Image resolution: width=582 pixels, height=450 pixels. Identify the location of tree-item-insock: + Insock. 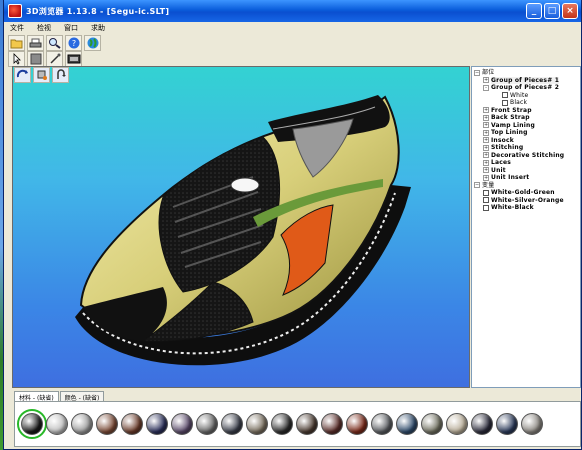
(527, 141).